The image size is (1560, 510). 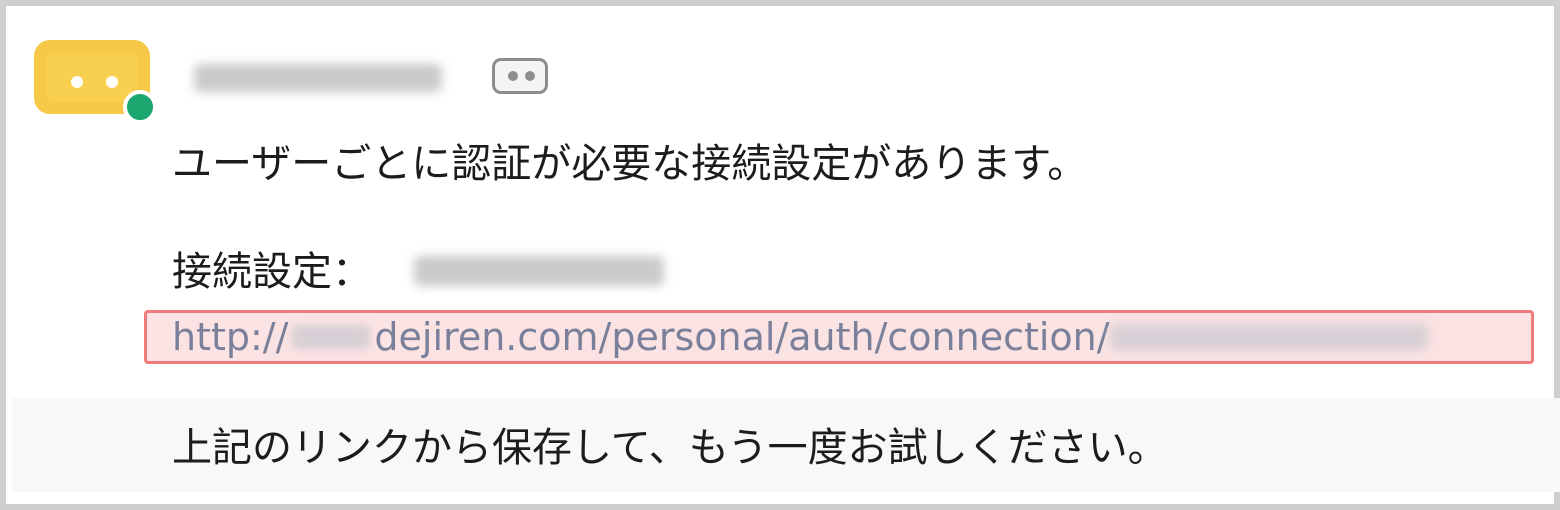 What do you see at coordinates (741, 337) in the screenshot?
I see `link-path: dejiren.com/personal/auth/connection/` at bounding box center [741, 337].